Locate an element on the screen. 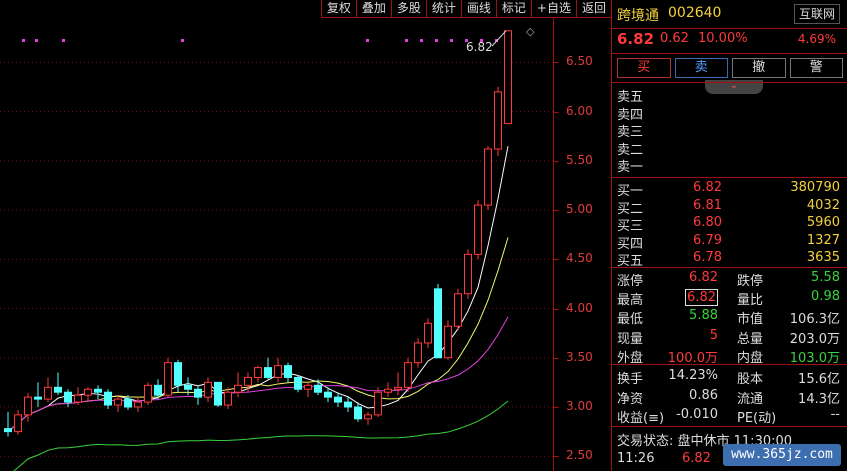 This screenshot has width=847, height=471. back-button: 返回 is located at coordinates (593, 9).